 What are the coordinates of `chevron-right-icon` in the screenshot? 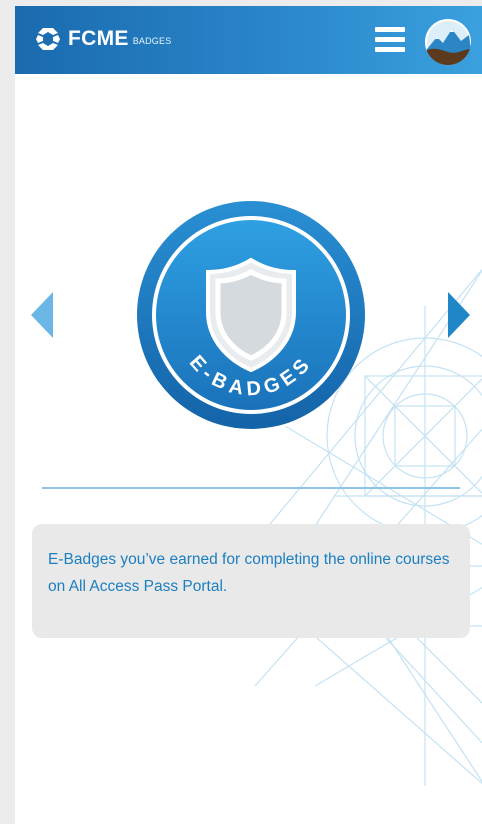 It's located at (459, 315).